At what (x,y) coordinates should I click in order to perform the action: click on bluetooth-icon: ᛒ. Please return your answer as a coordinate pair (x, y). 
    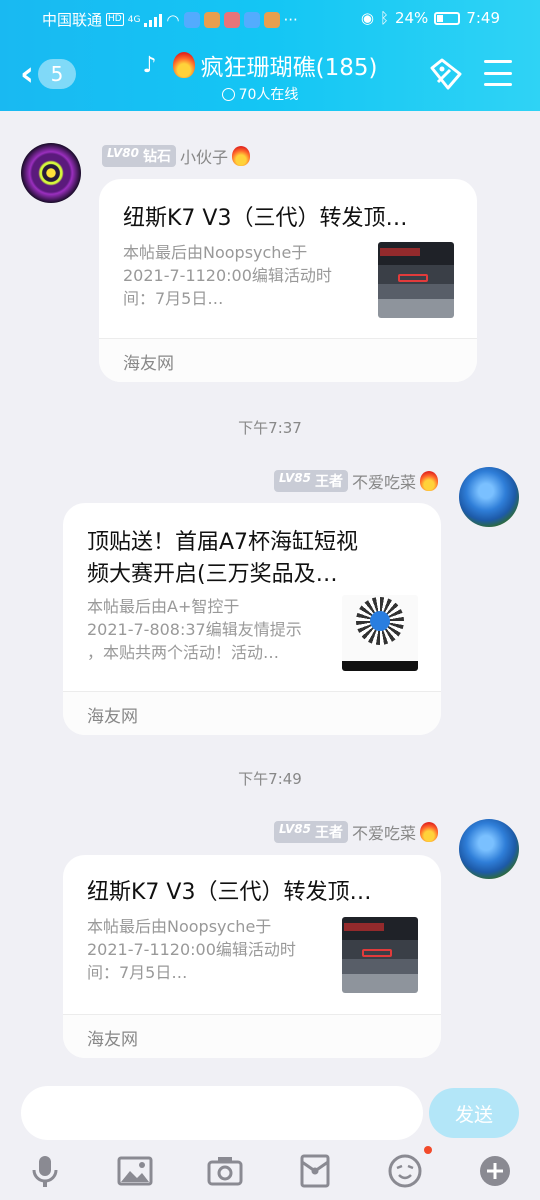
    Looking at the image, I should click on (384, 18).